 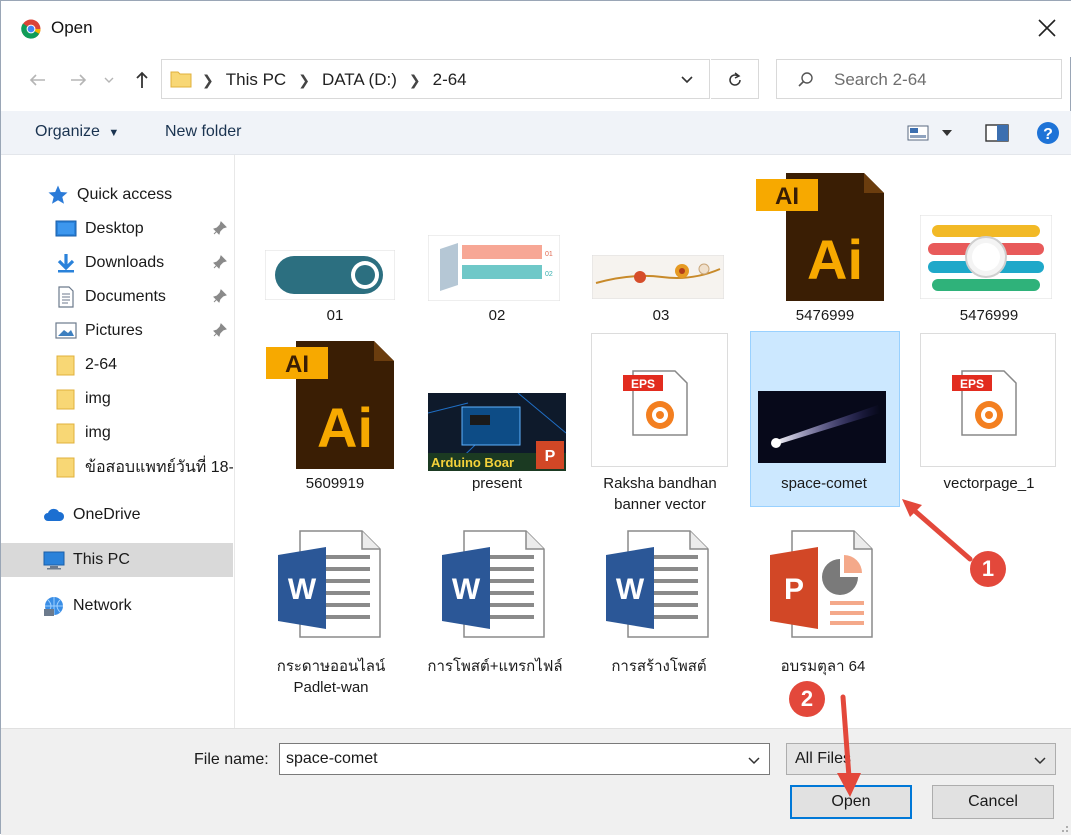 I want to click on thumbnail-comet-image, so click(x=822, y=427).